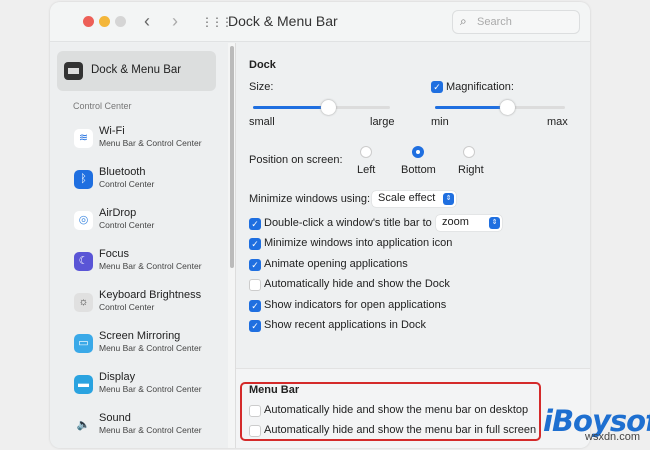  What do you see at coordinates (348, 223) in the screenshot?
I see `option-label: Double-click a window's title bar to` at bounding box center [348, 223].